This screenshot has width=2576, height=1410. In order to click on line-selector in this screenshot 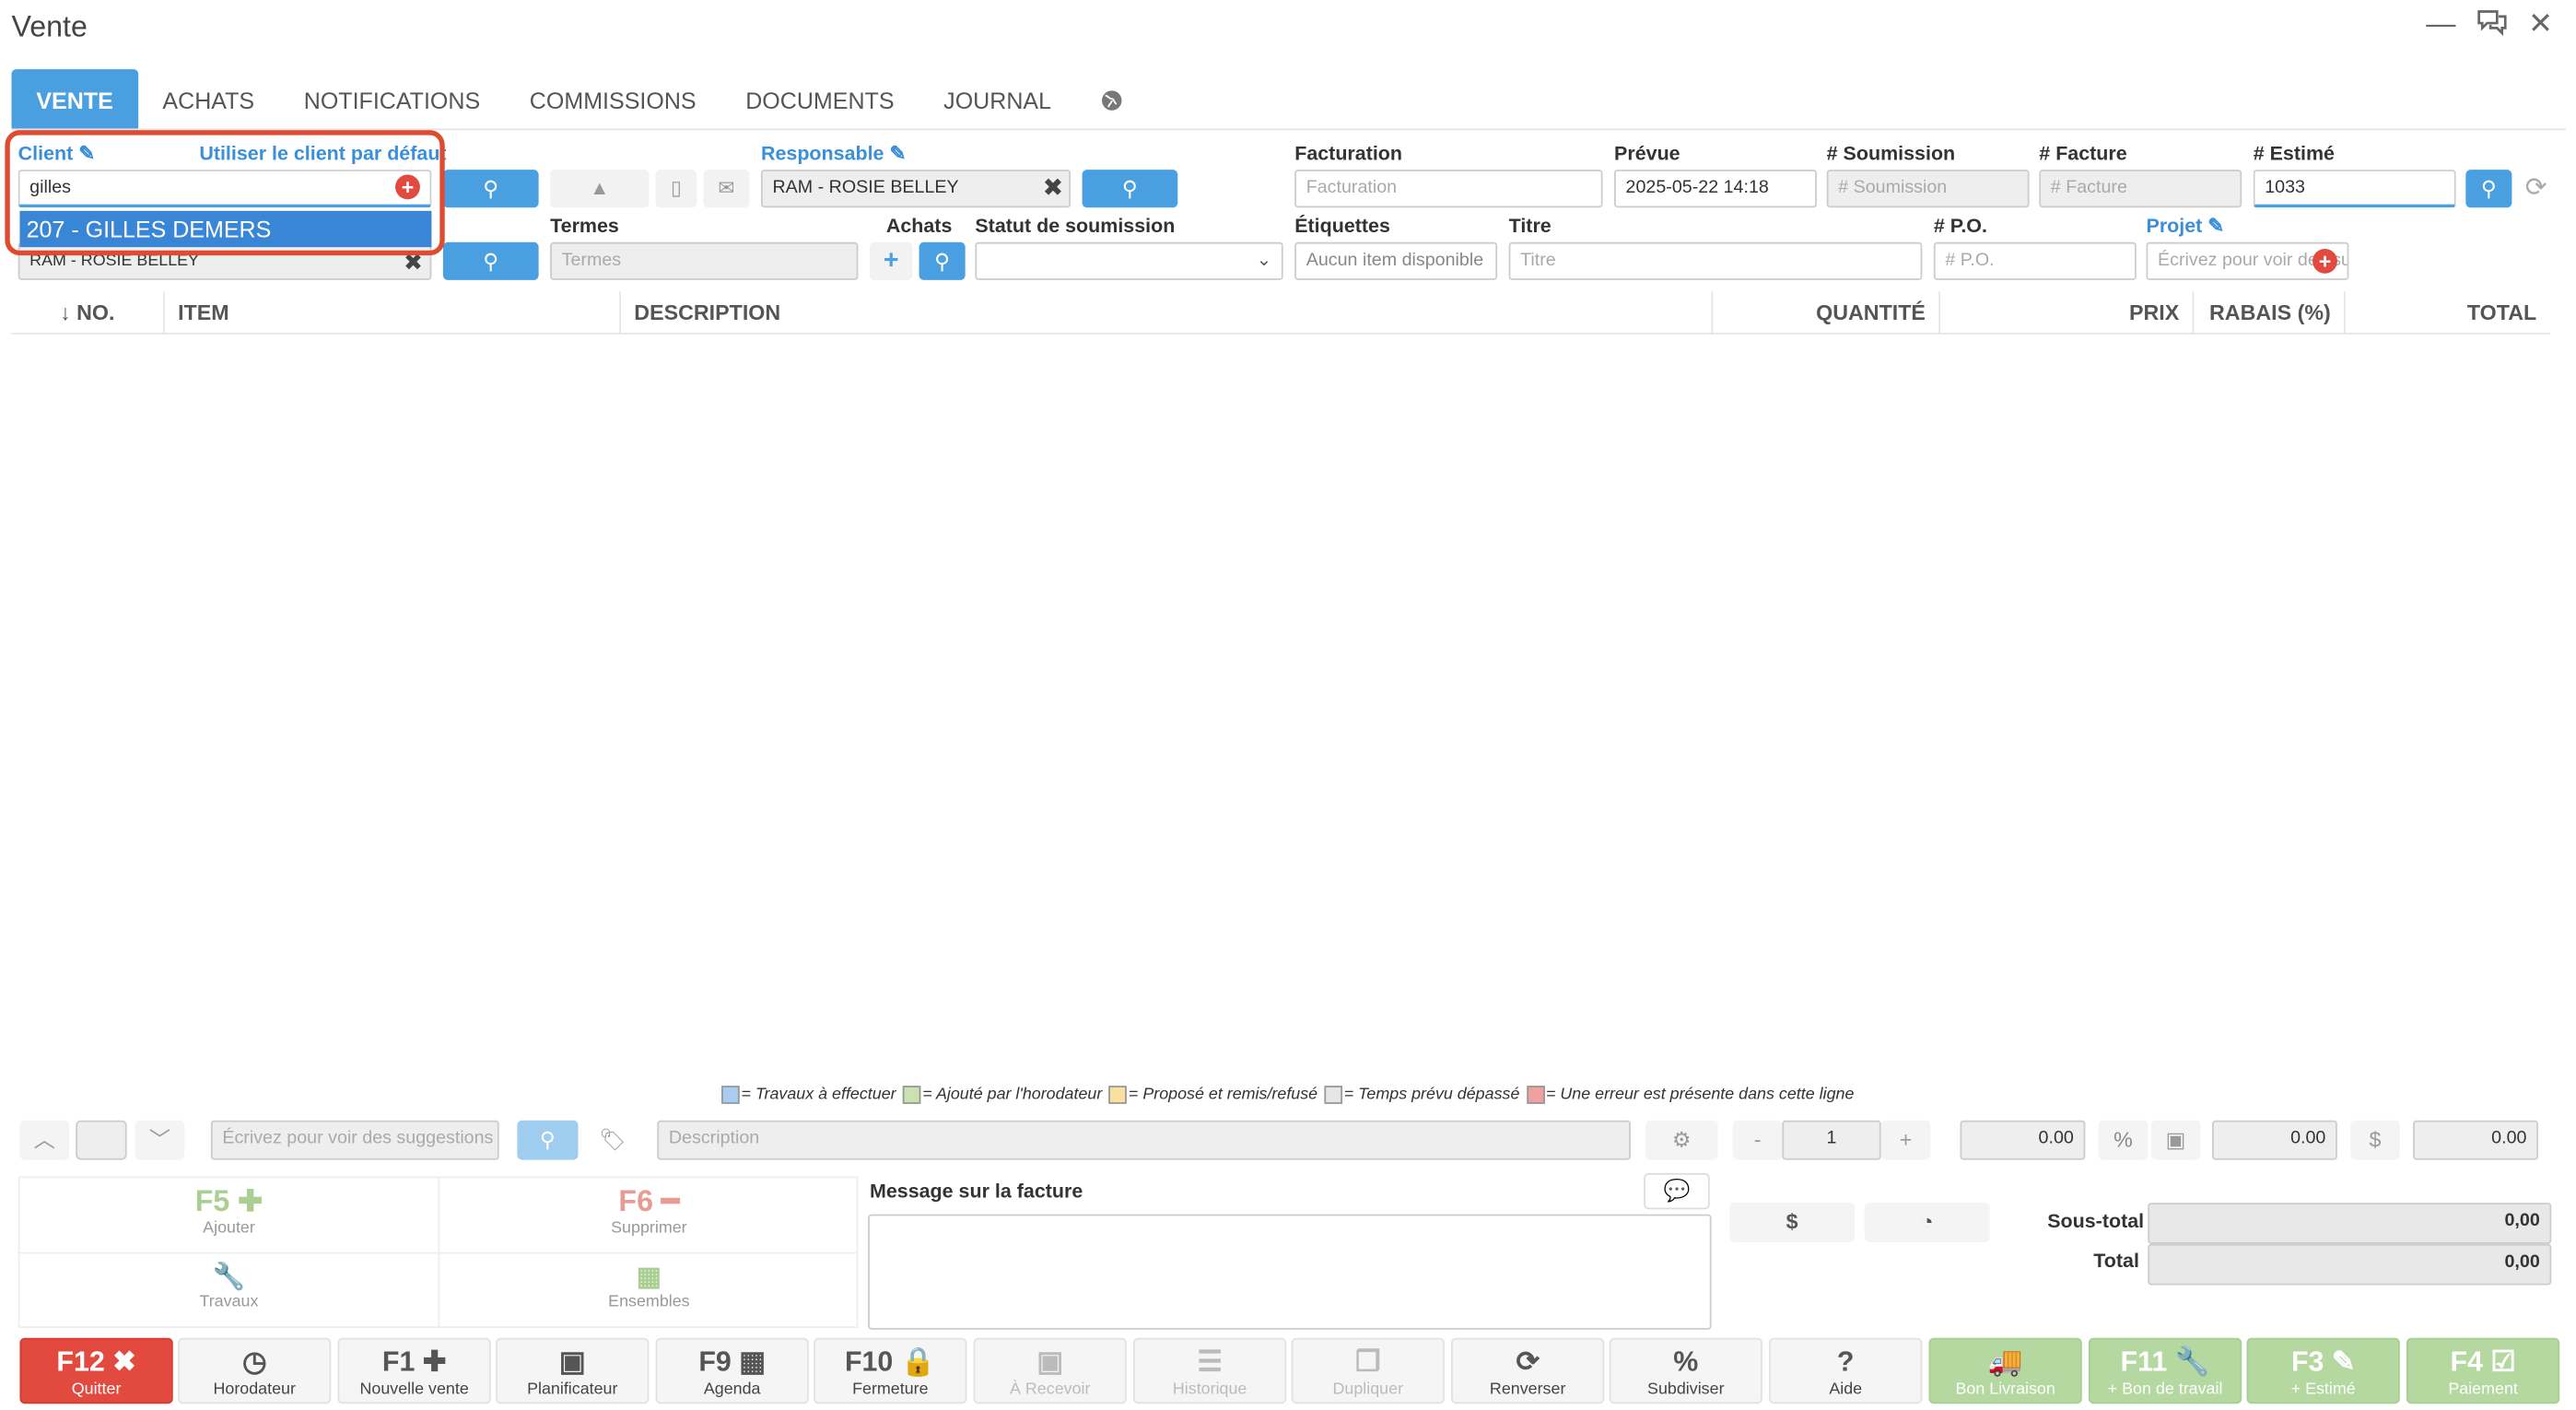, I will do `click(101, 1140)`.